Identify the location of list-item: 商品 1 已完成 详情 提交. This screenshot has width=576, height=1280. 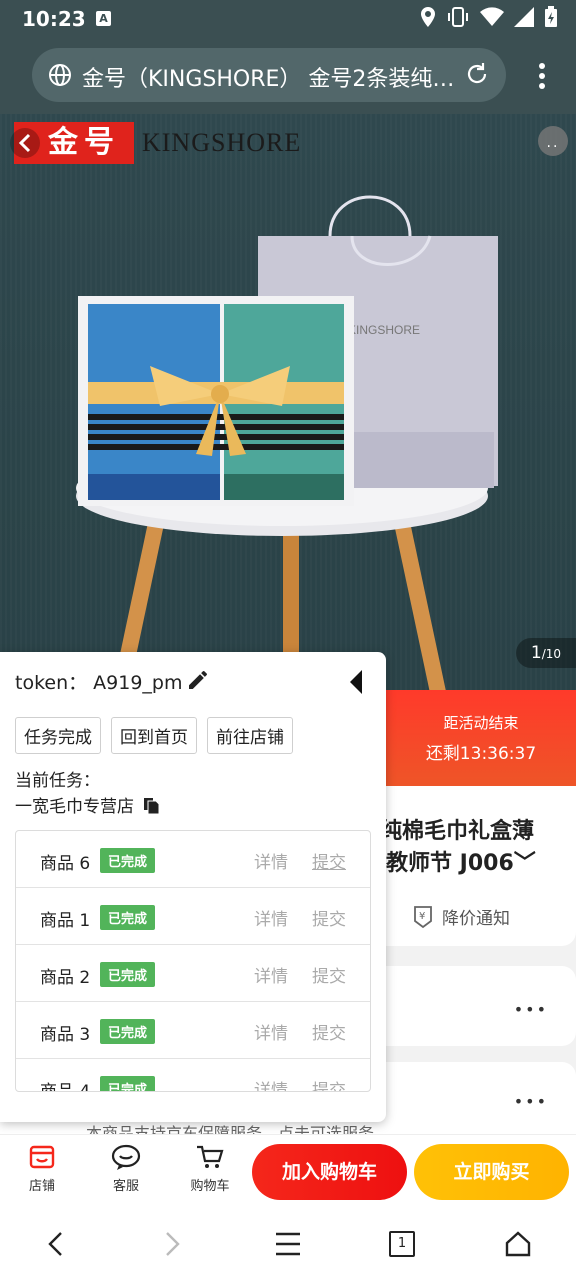
(193, 916).